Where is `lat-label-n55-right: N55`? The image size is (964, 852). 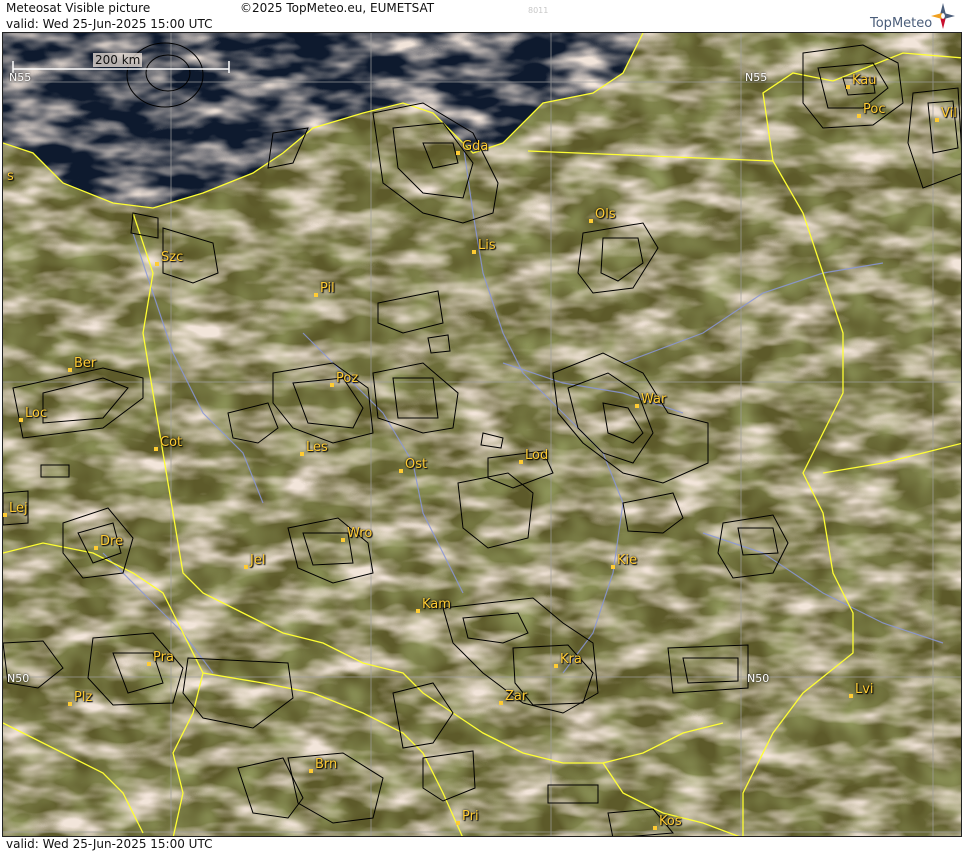 lat-label-n55-right: N55 is located at coordinates (756, 77).